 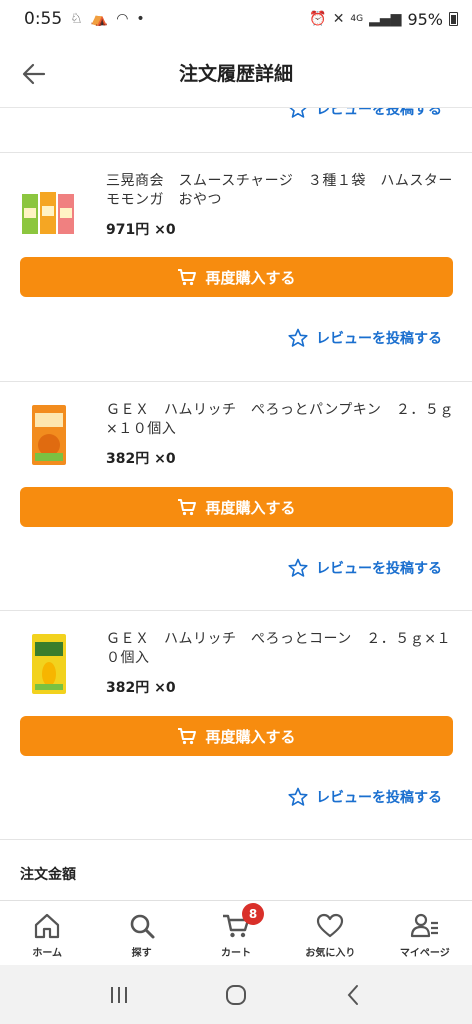 I want to click on status-bar: 0:55 ♘ ⛺ ◠ • ⏰ ✕ 4G ▂▄▆ 95%, so click(x=236, y=19).